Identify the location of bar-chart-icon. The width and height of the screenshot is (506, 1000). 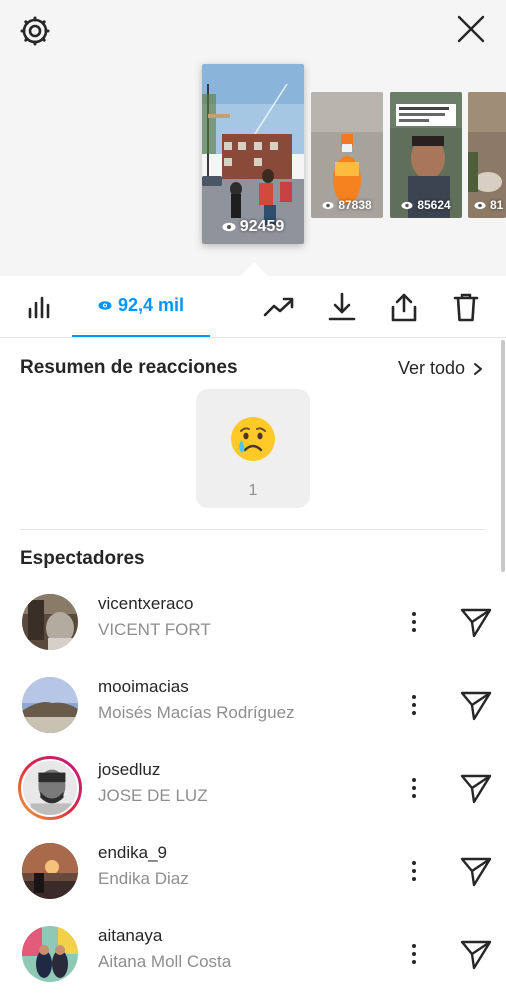
(39, 307).